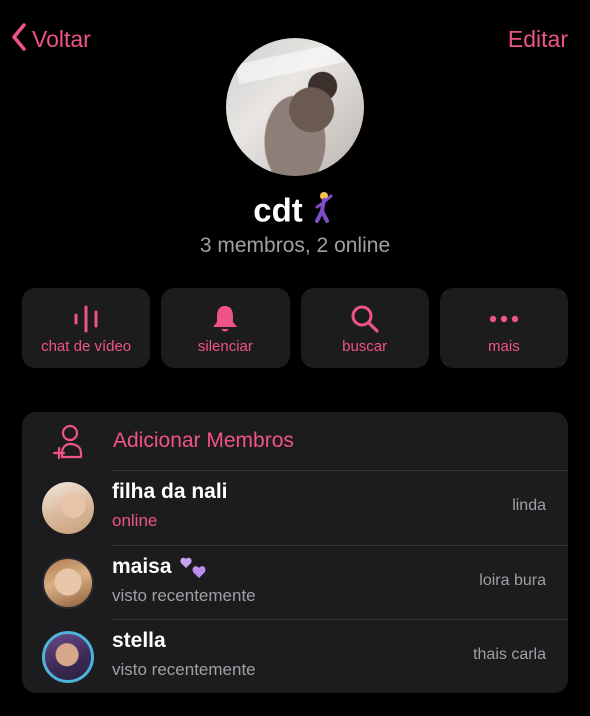  I want to click on member-row: stella visto recentemente thais carla, so click(295, 656).